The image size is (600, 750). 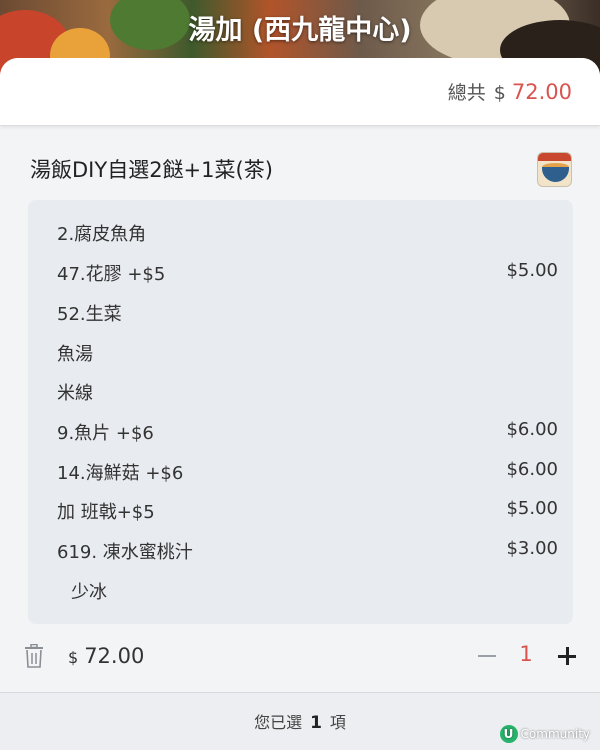 What do you see at coordinates (337, 722) in the screenshot?
I see `selected-suffix: 項` at bounding box center [337, 722].